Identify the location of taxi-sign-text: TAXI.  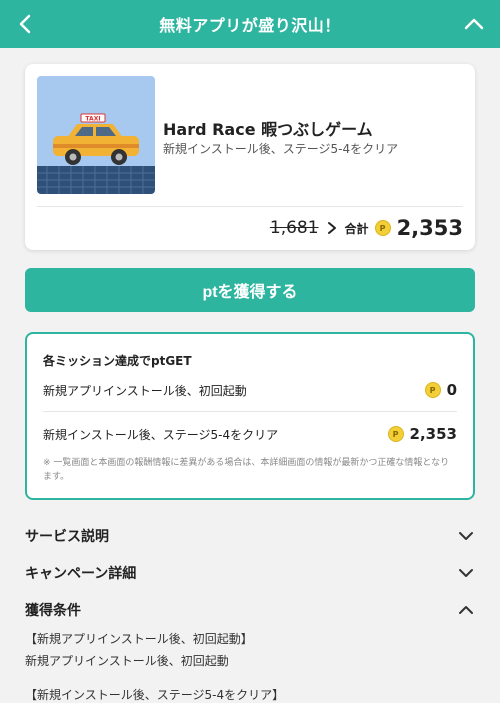
(92, 119).